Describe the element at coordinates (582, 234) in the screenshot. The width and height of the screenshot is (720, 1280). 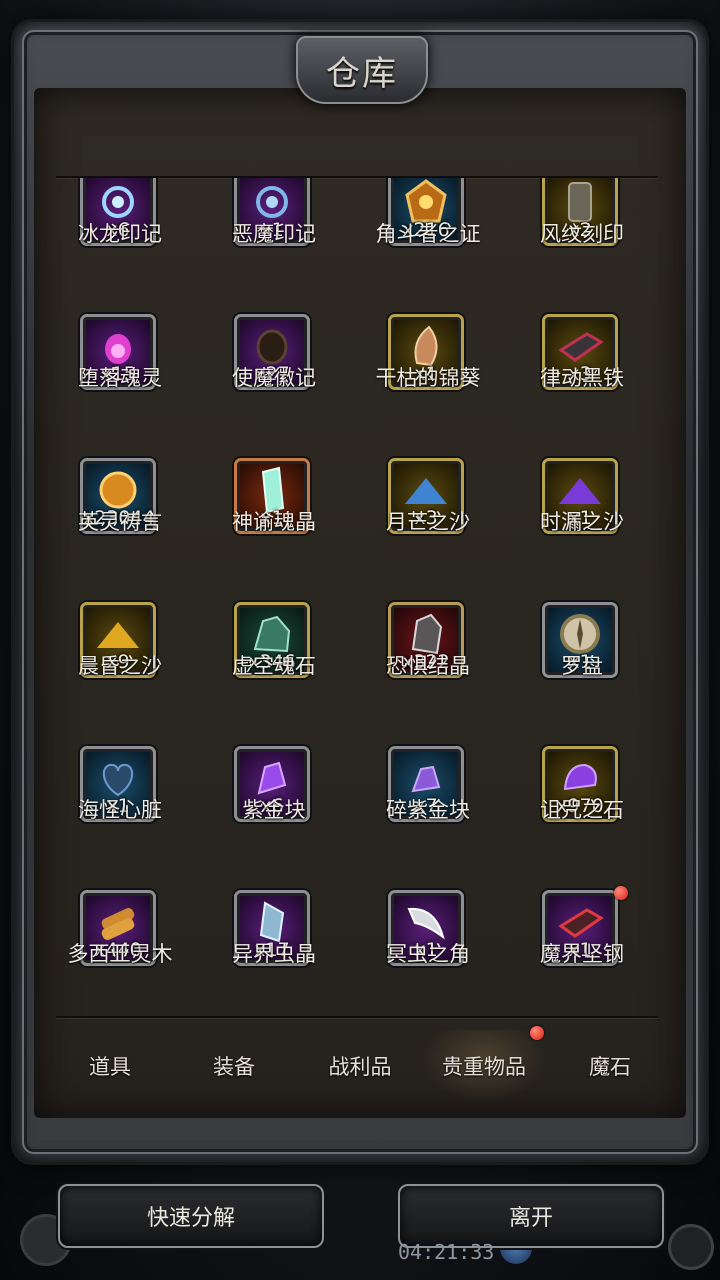
I see `item-name: 风纹刻印` at that location.